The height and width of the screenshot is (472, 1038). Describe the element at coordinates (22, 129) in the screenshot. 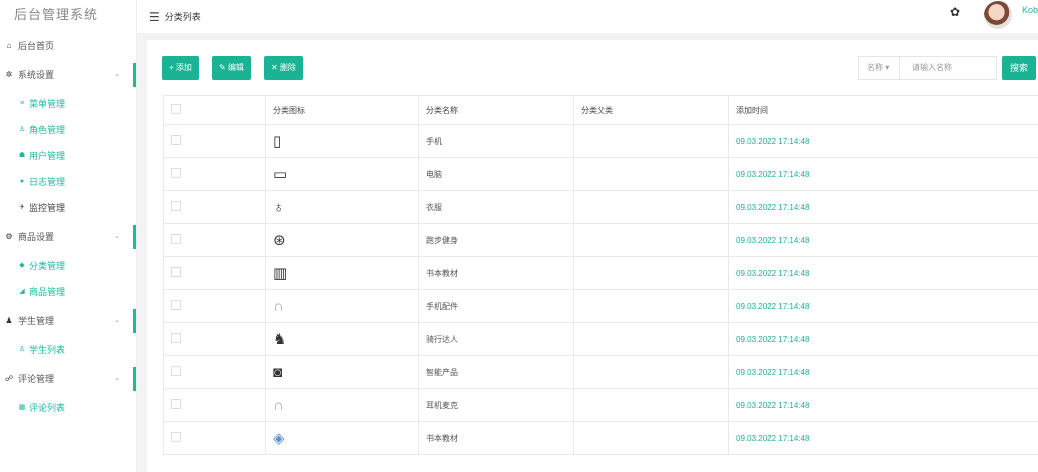

I see `user-role-icon: ♙` at that location.